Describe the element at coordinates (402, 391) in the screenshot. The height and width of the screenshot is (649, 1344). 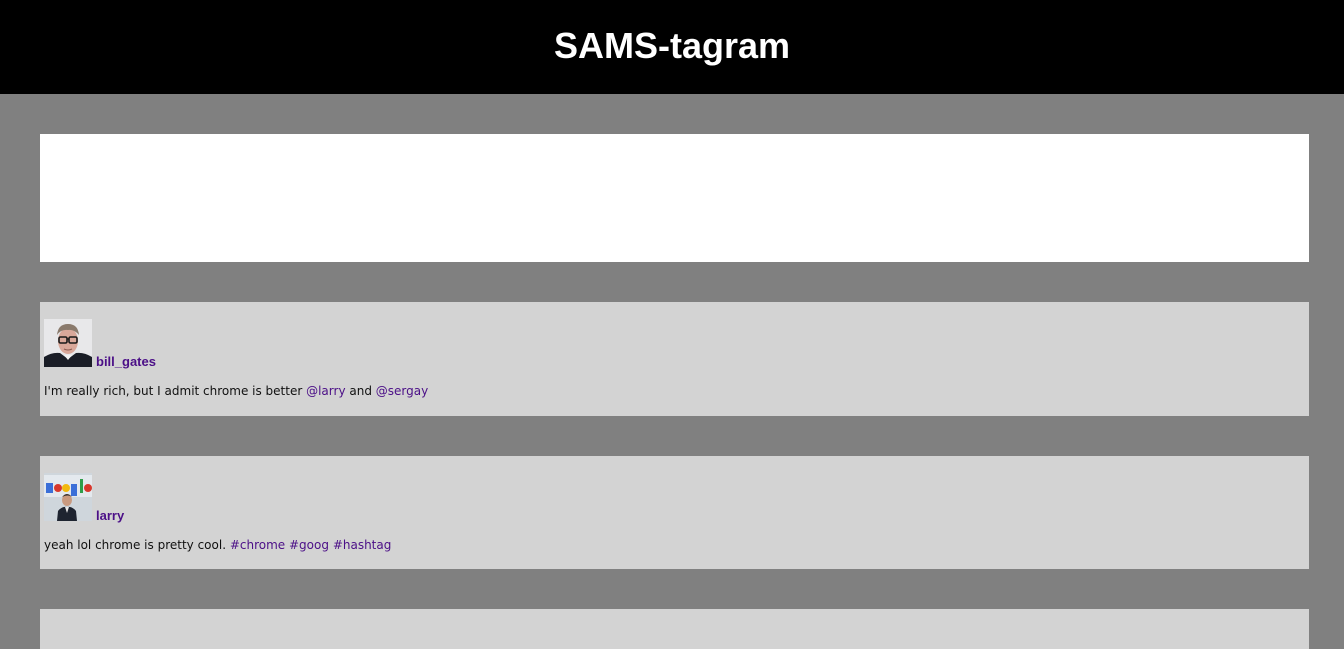
I see `mention-link: @sergay` at that location.